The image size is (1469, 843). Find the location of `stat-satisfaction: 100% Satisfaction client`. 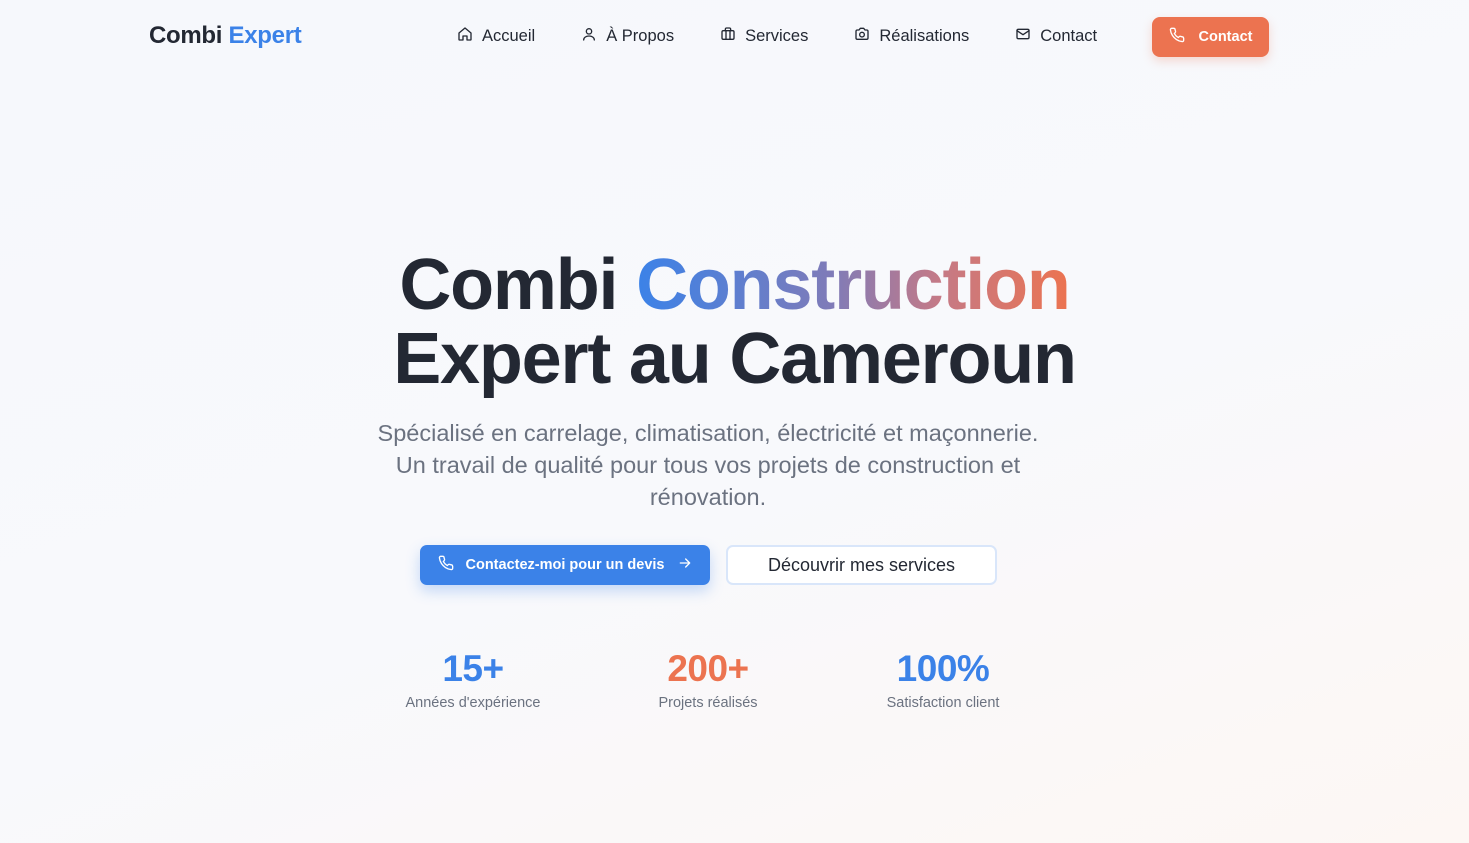

stat-satisfaction: 100% Satisfaction client is located at coordinates (943, 679).